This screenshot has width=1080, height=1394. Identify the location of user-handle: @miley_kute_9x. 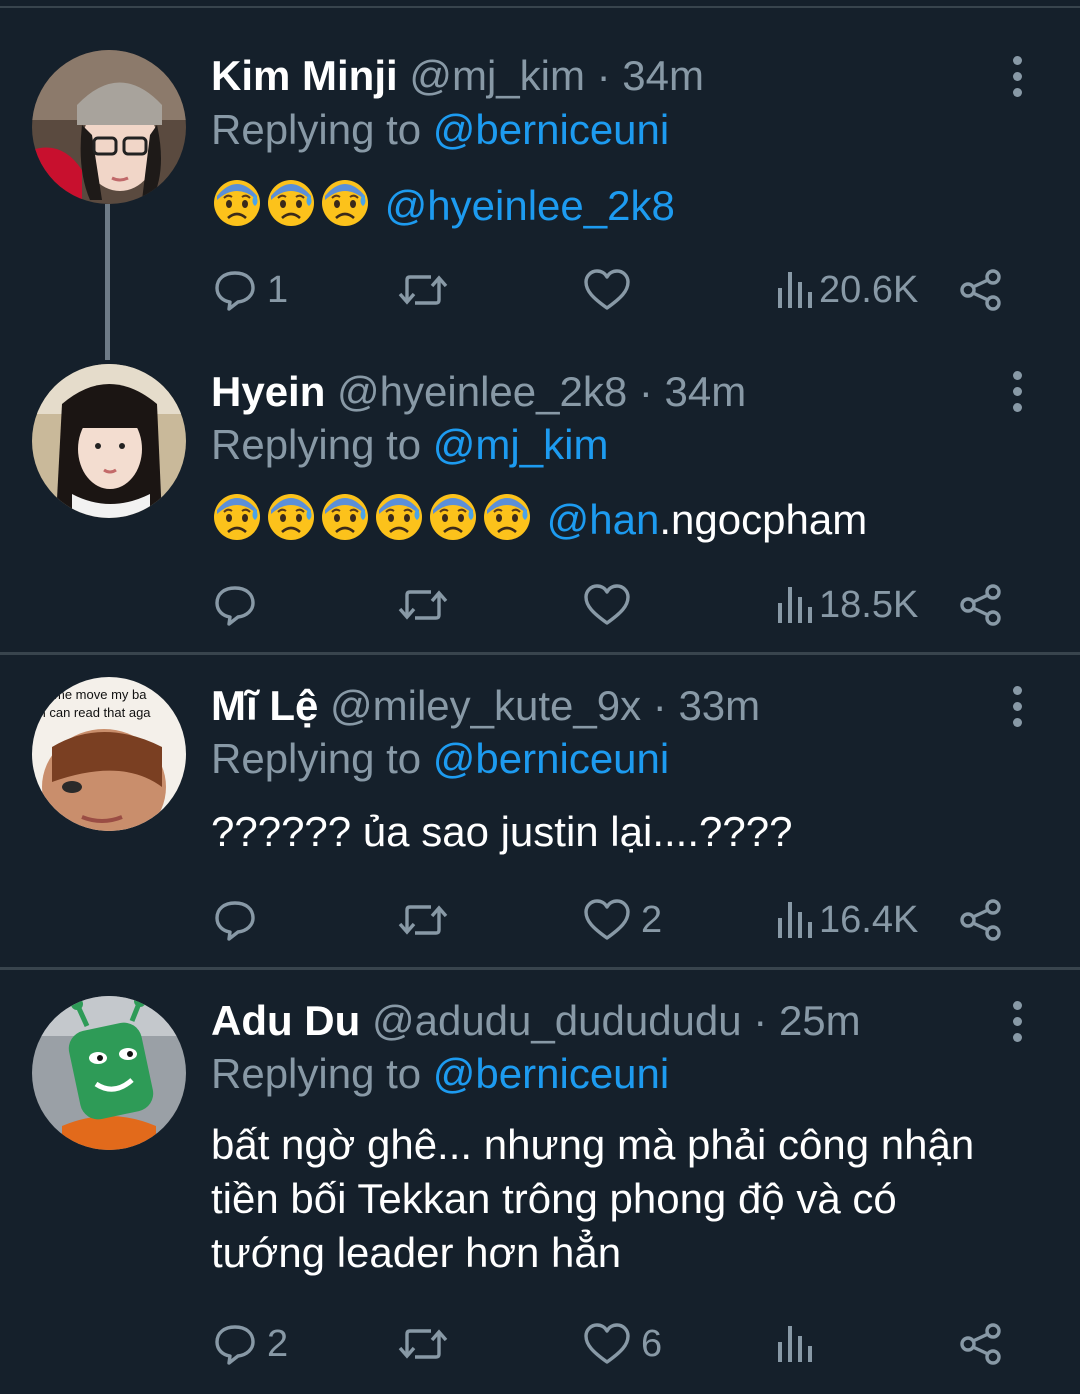
(485, 705).